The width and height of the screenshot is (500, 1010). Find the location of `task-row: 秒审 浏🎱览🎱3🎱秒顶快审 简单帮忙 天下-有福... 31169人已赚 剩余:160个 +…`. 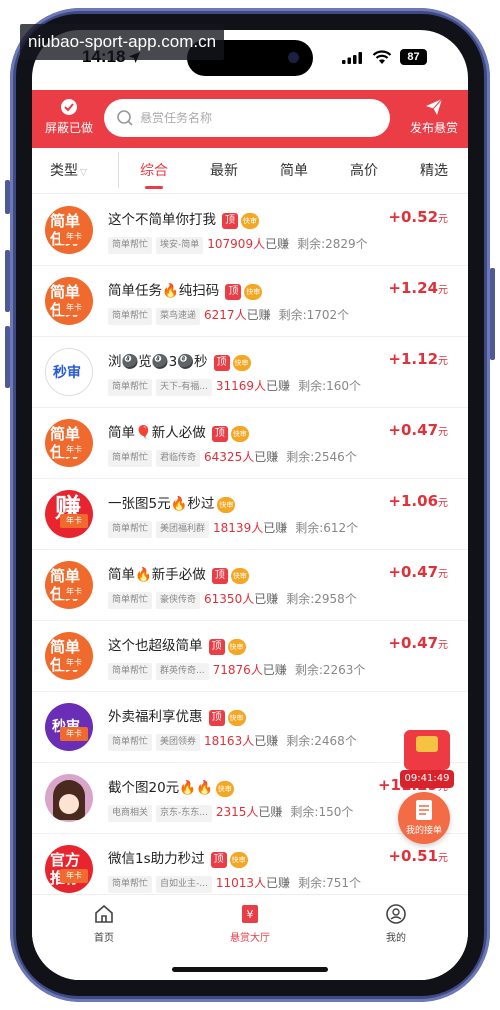

task-row: 秒审 浏🎱览🎱3🎱秒顶快审 简单帮忙 天下-有福... 31169人已赚 剩余:160个 +… is located at coordinates (250, 372).